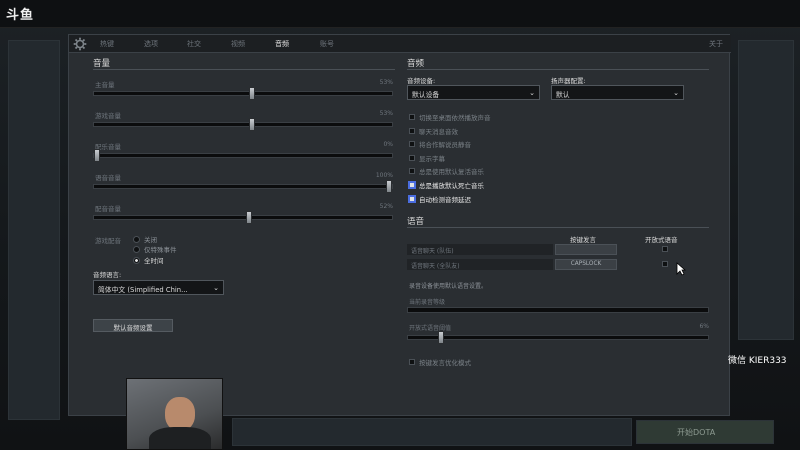  Describe the element at coordinates (455, 118) in the screenshot. I see `checkbox-label: 切换至桌面依然播放声音` at that location.